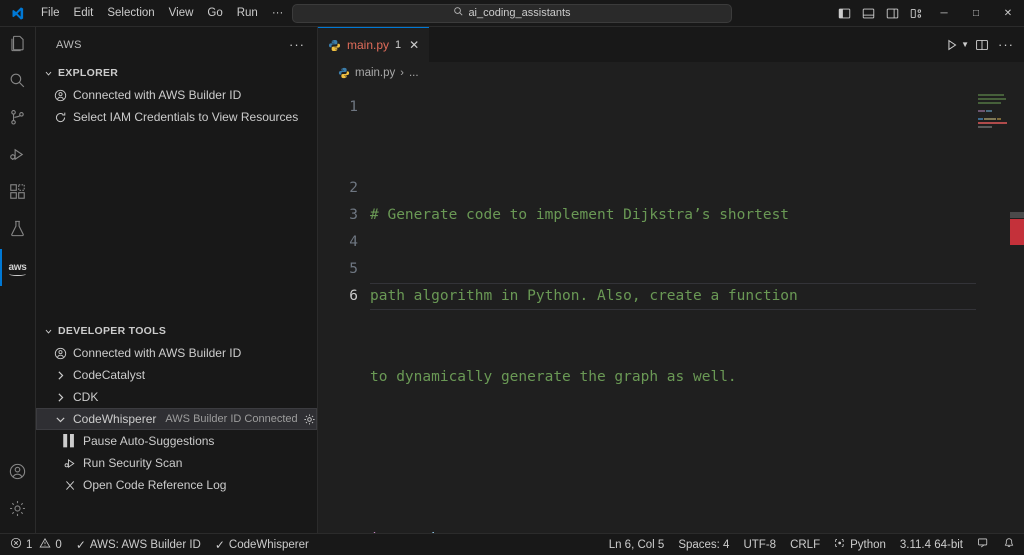  Describe the element at coordinates (1009, 544) in the screenshot. I see `status-notifications` at that location.